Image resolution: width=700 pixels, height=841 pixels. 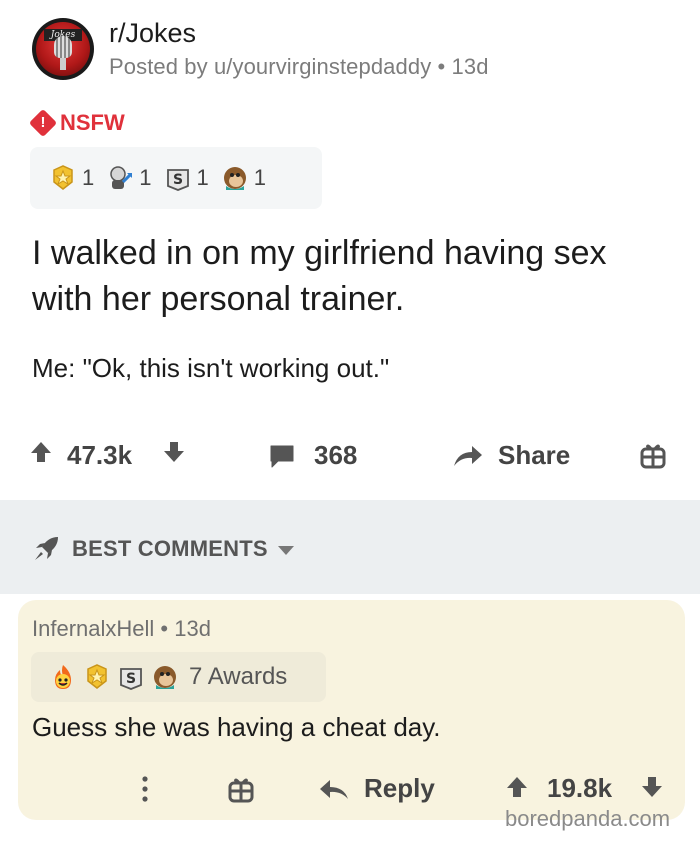 I want to click on comments-button: 368, so click(x=312, y=455).